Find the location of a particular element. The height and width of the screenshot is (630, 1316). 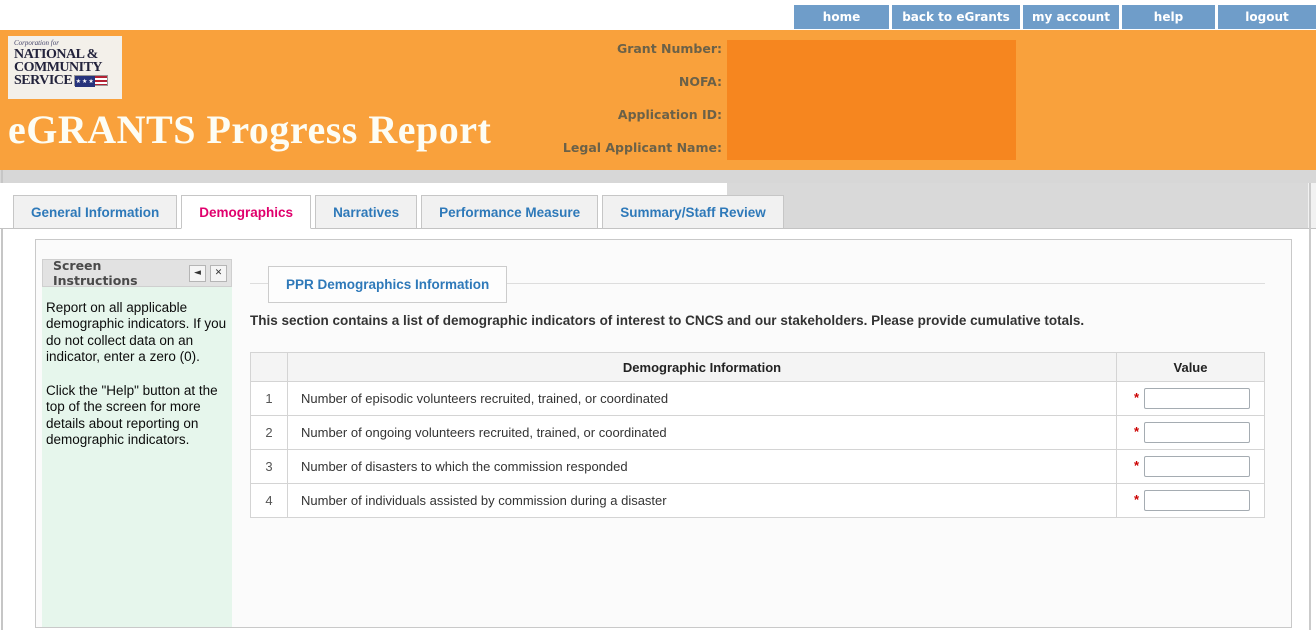

screen-instructions-header: Screen Instructions ◄ ✕ is located at coordinates (137, 273).